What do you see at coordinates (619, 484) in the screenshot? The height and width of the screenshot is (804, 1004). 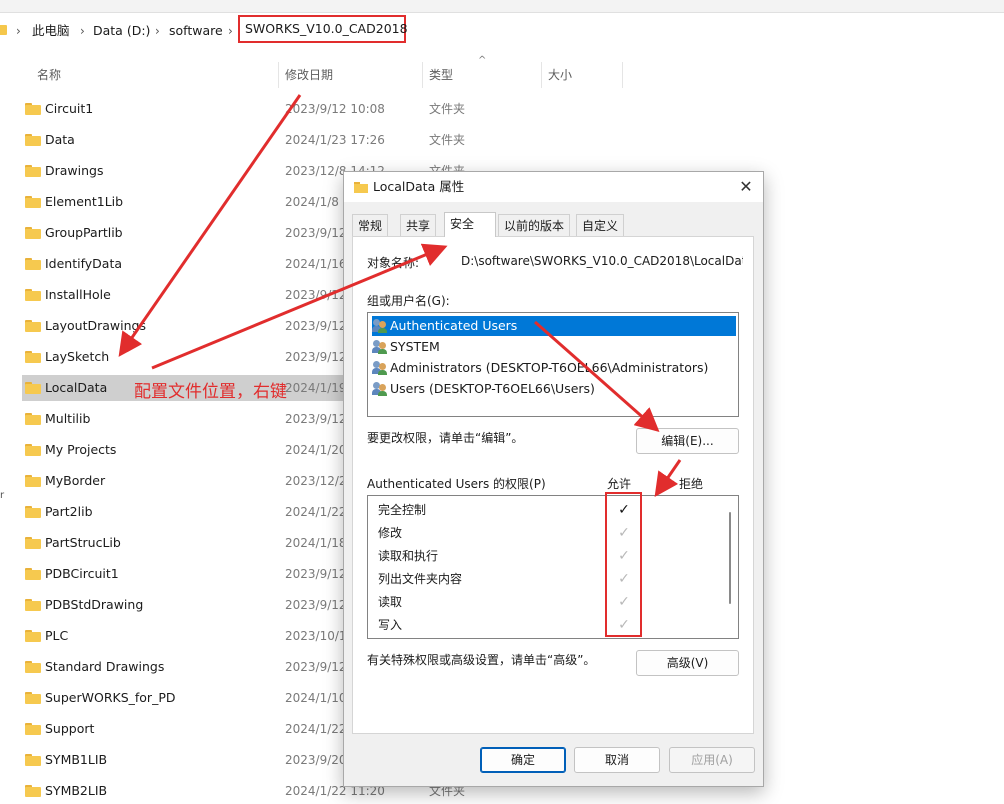 I see `allow-column-header: 允许` at bounding box center [619, 484].